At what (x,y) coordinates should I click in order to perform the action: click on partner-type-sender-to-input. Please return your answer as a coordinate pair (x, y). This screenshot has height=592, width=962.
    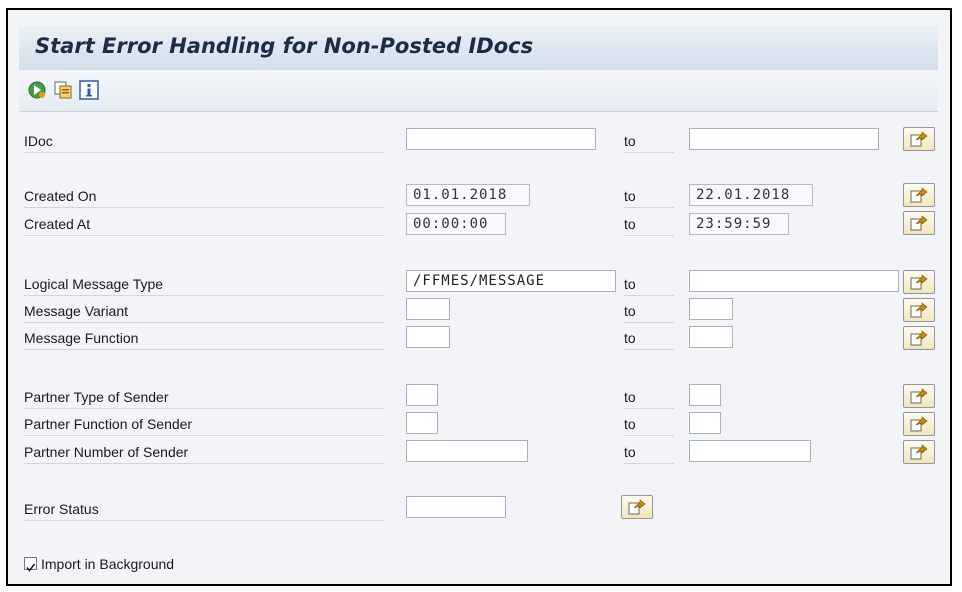
    Looking at the image, I should click on (705, 395).